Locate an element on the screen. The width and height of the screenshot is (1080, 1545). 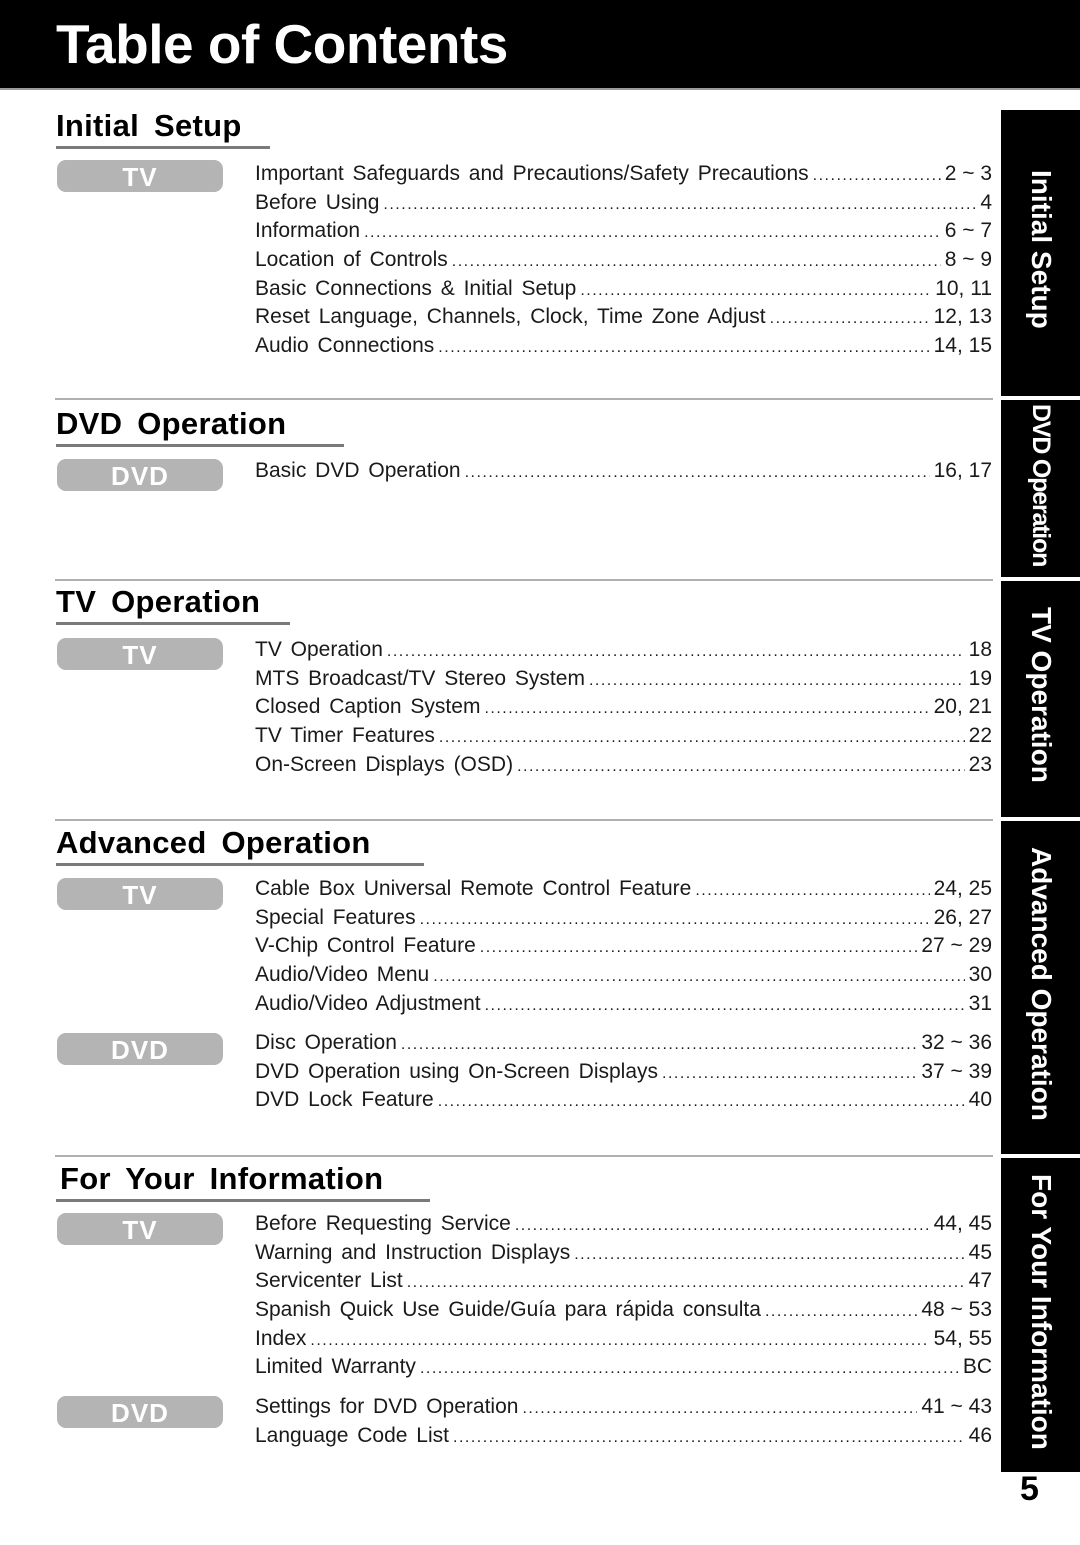
entry-title: Audio/Video Adjustment is located at coordinates (370, 1003).